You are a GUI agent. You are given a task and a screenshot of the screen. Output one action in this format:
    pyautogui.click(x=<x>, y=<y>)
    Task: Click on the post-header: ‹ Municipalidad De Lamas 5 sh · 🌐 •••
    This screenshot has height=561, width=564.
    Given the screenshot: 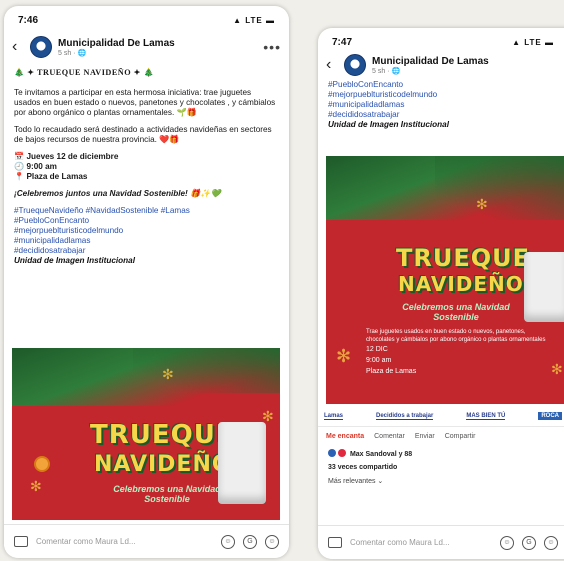 What is the action you would take?
    pyautogui.click(x=146, y=45)
    